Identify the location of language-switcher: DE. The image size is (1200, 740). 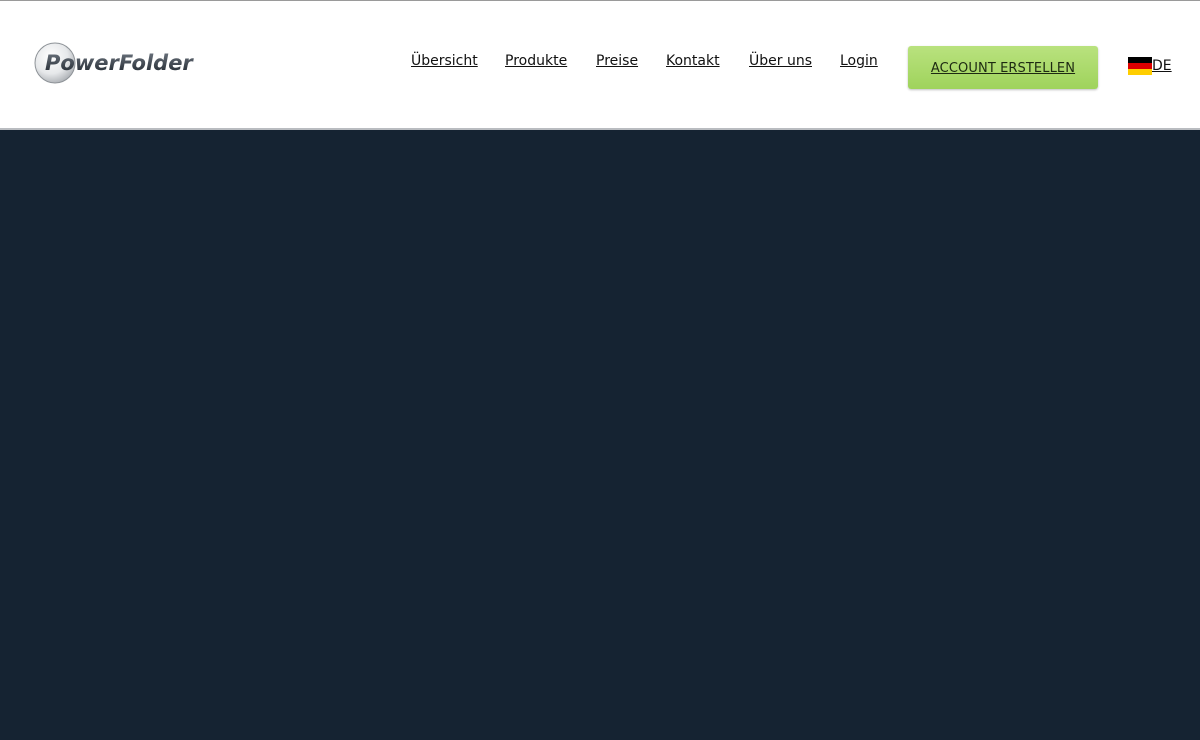
(1150, 66).